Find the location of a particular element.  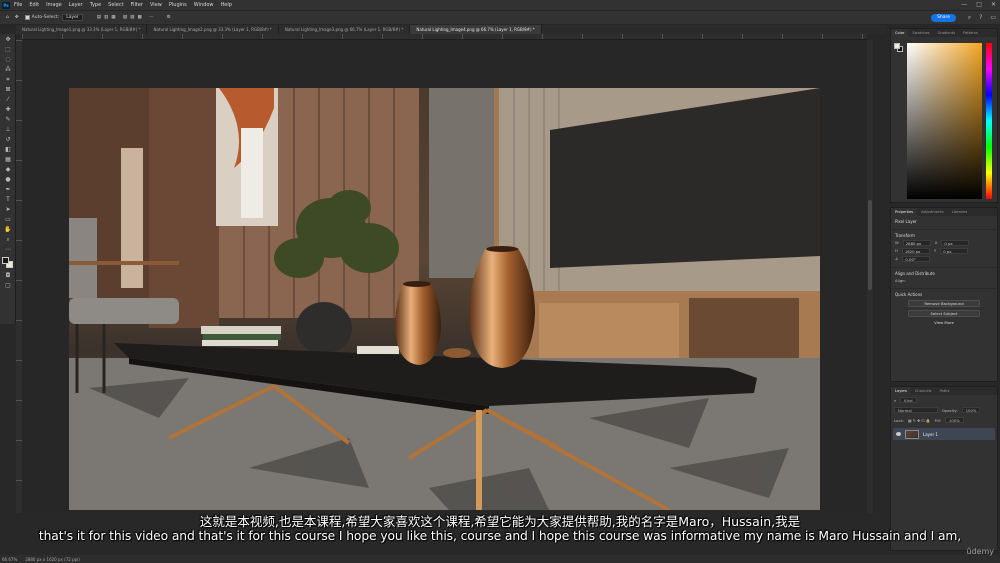

udemy-watermark: ûdemy is located at coordinates (980, 551).